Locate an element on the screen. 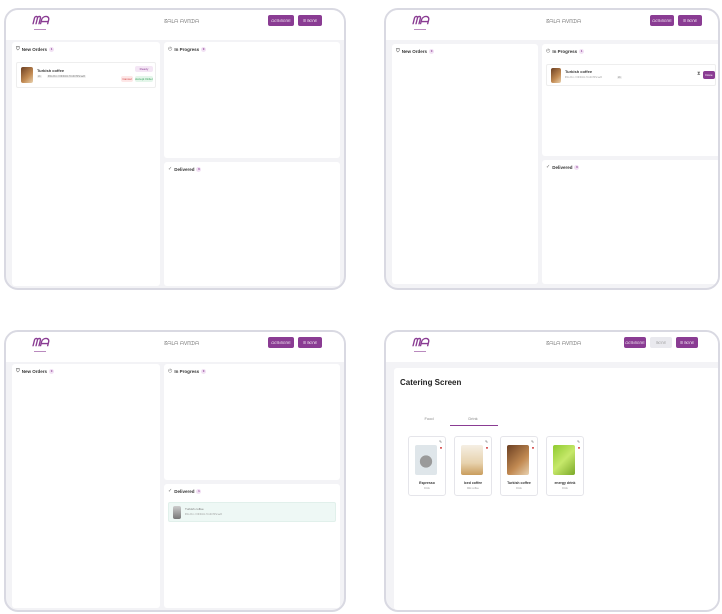 Image resolution: width=722 pixels, height=614 pixels. delivered-header: ✓ Delivered 1 is located at coordinates (185, 491).